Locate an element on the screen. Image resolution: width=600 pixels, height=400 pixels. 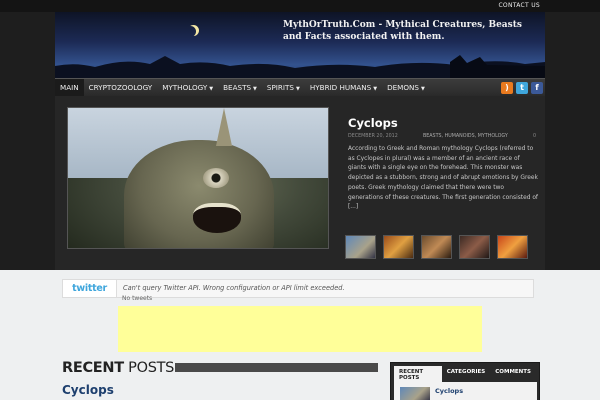
contact-us-link: CONTACT US is located at coordinates (519, 5).